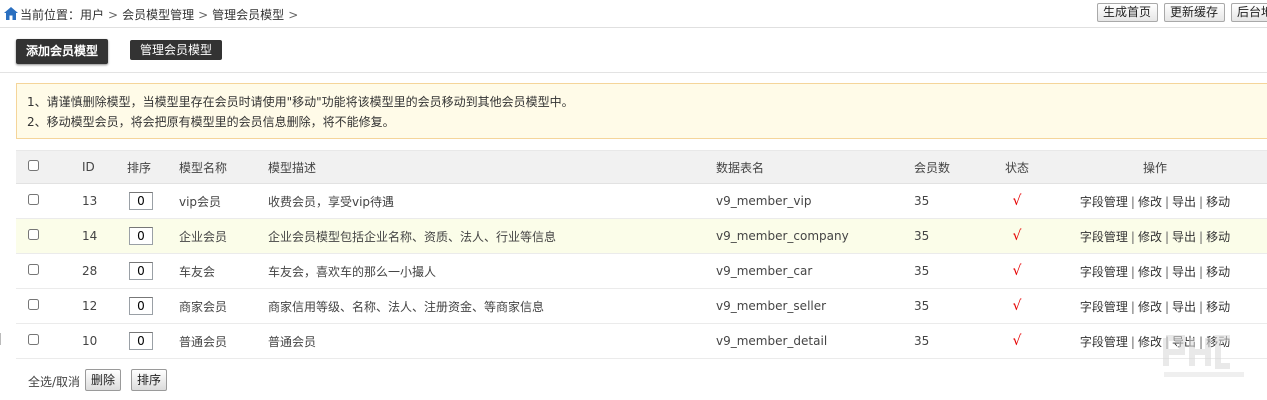  What do you see at coordinates (62, 51) in the screenshot?
I see `tab-add-member-model: 添加会员模型` at bounding box center [62, 51].